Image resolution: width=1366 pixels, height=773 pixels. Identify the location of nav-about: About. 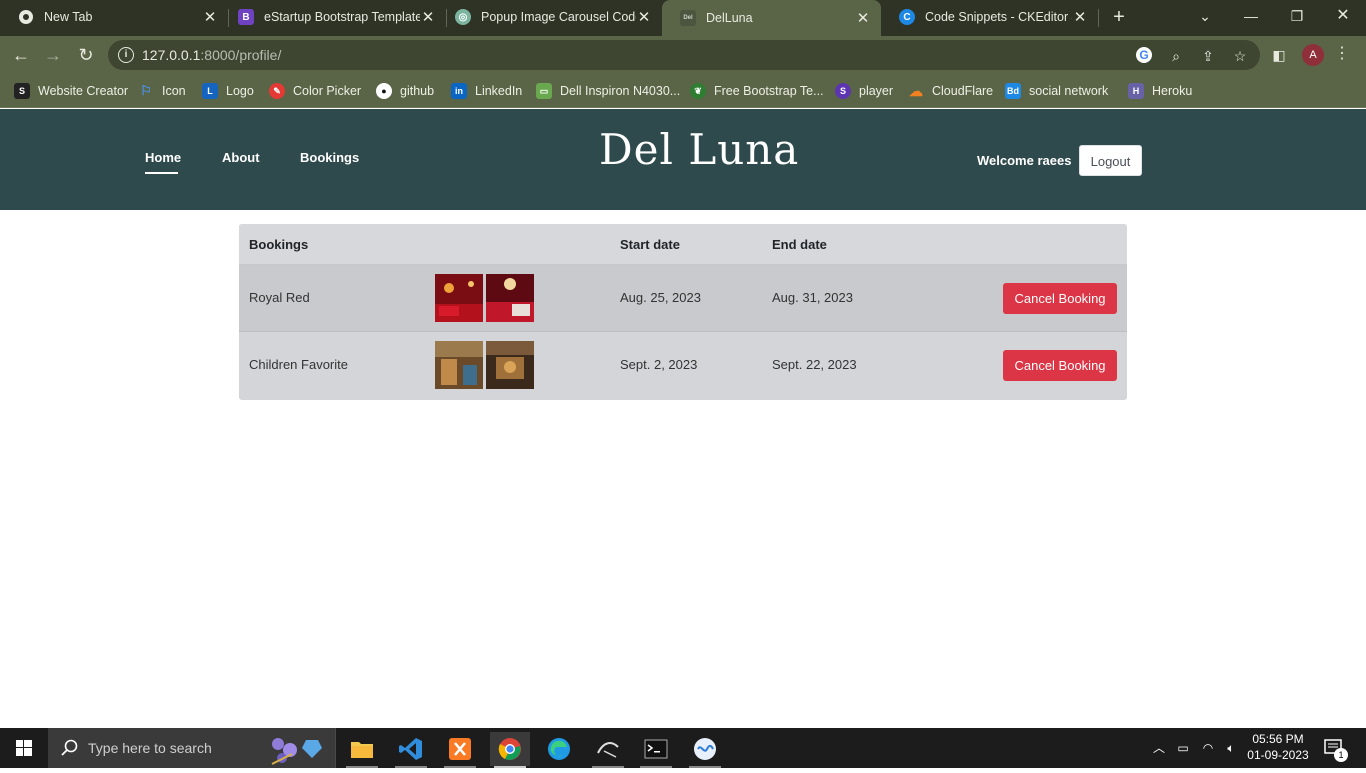
(241, 157).